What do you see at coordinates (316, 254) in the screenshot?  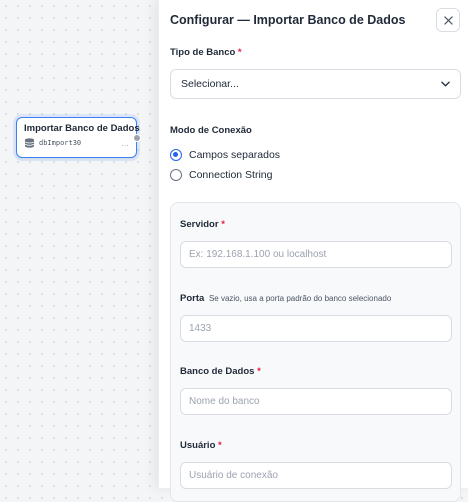 I see `server-input: Ex: 192.168.1.100 ou localhost` at bounding box center [316, 254].